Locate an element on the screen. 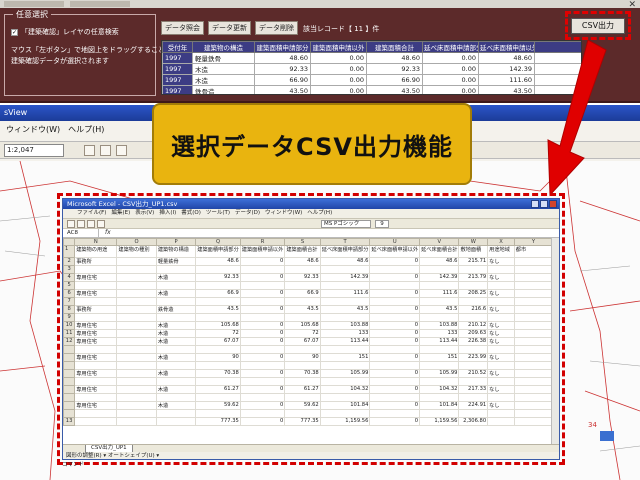 Image resolution: width=640 pixels, height=480 pixels. column-header: R is located at coordinates (262, 242).